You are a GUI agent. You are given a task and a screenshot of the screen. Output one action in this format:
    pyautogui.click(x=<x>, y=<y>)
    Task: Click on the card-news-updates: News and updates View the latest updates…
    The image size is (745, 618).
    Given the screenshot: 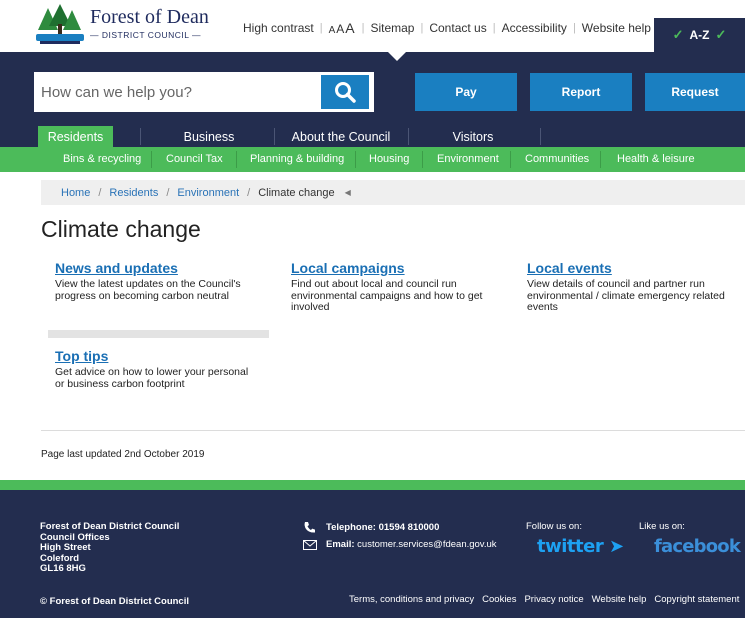 What is the action you would take?
    pyautogui.click(x=162, y=281)
    